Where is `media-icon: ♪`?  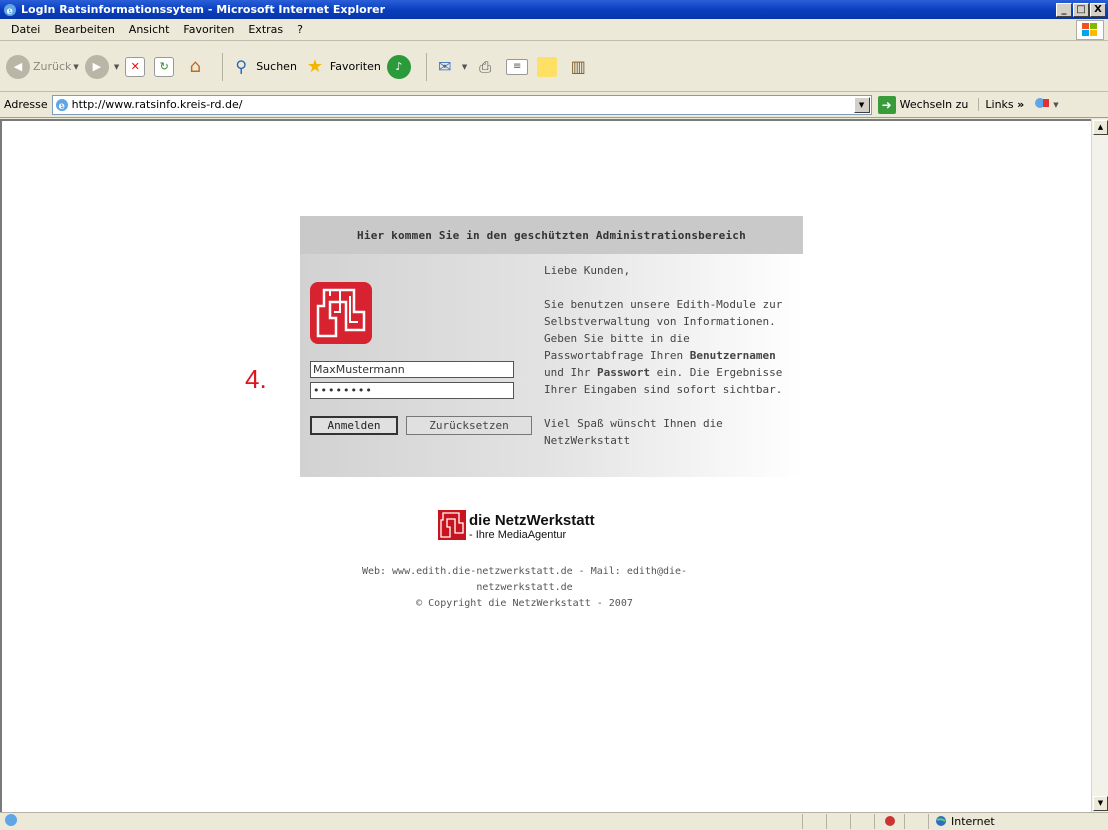
media-icon: ♪ is located at coordinates (398, 66).